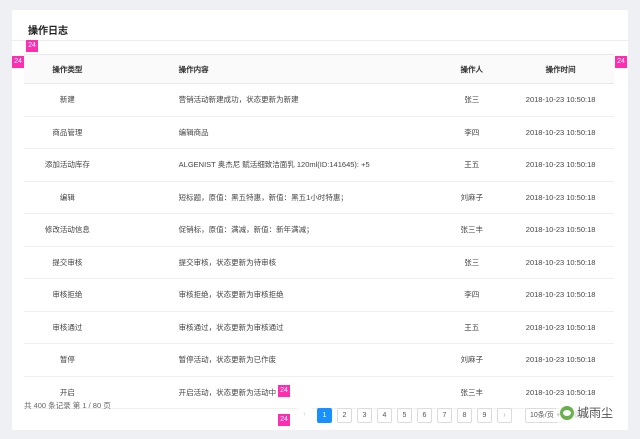 This screenshot has width=640, height=439. I want to click on cell-content: 编辑商品, so click(273, 132).